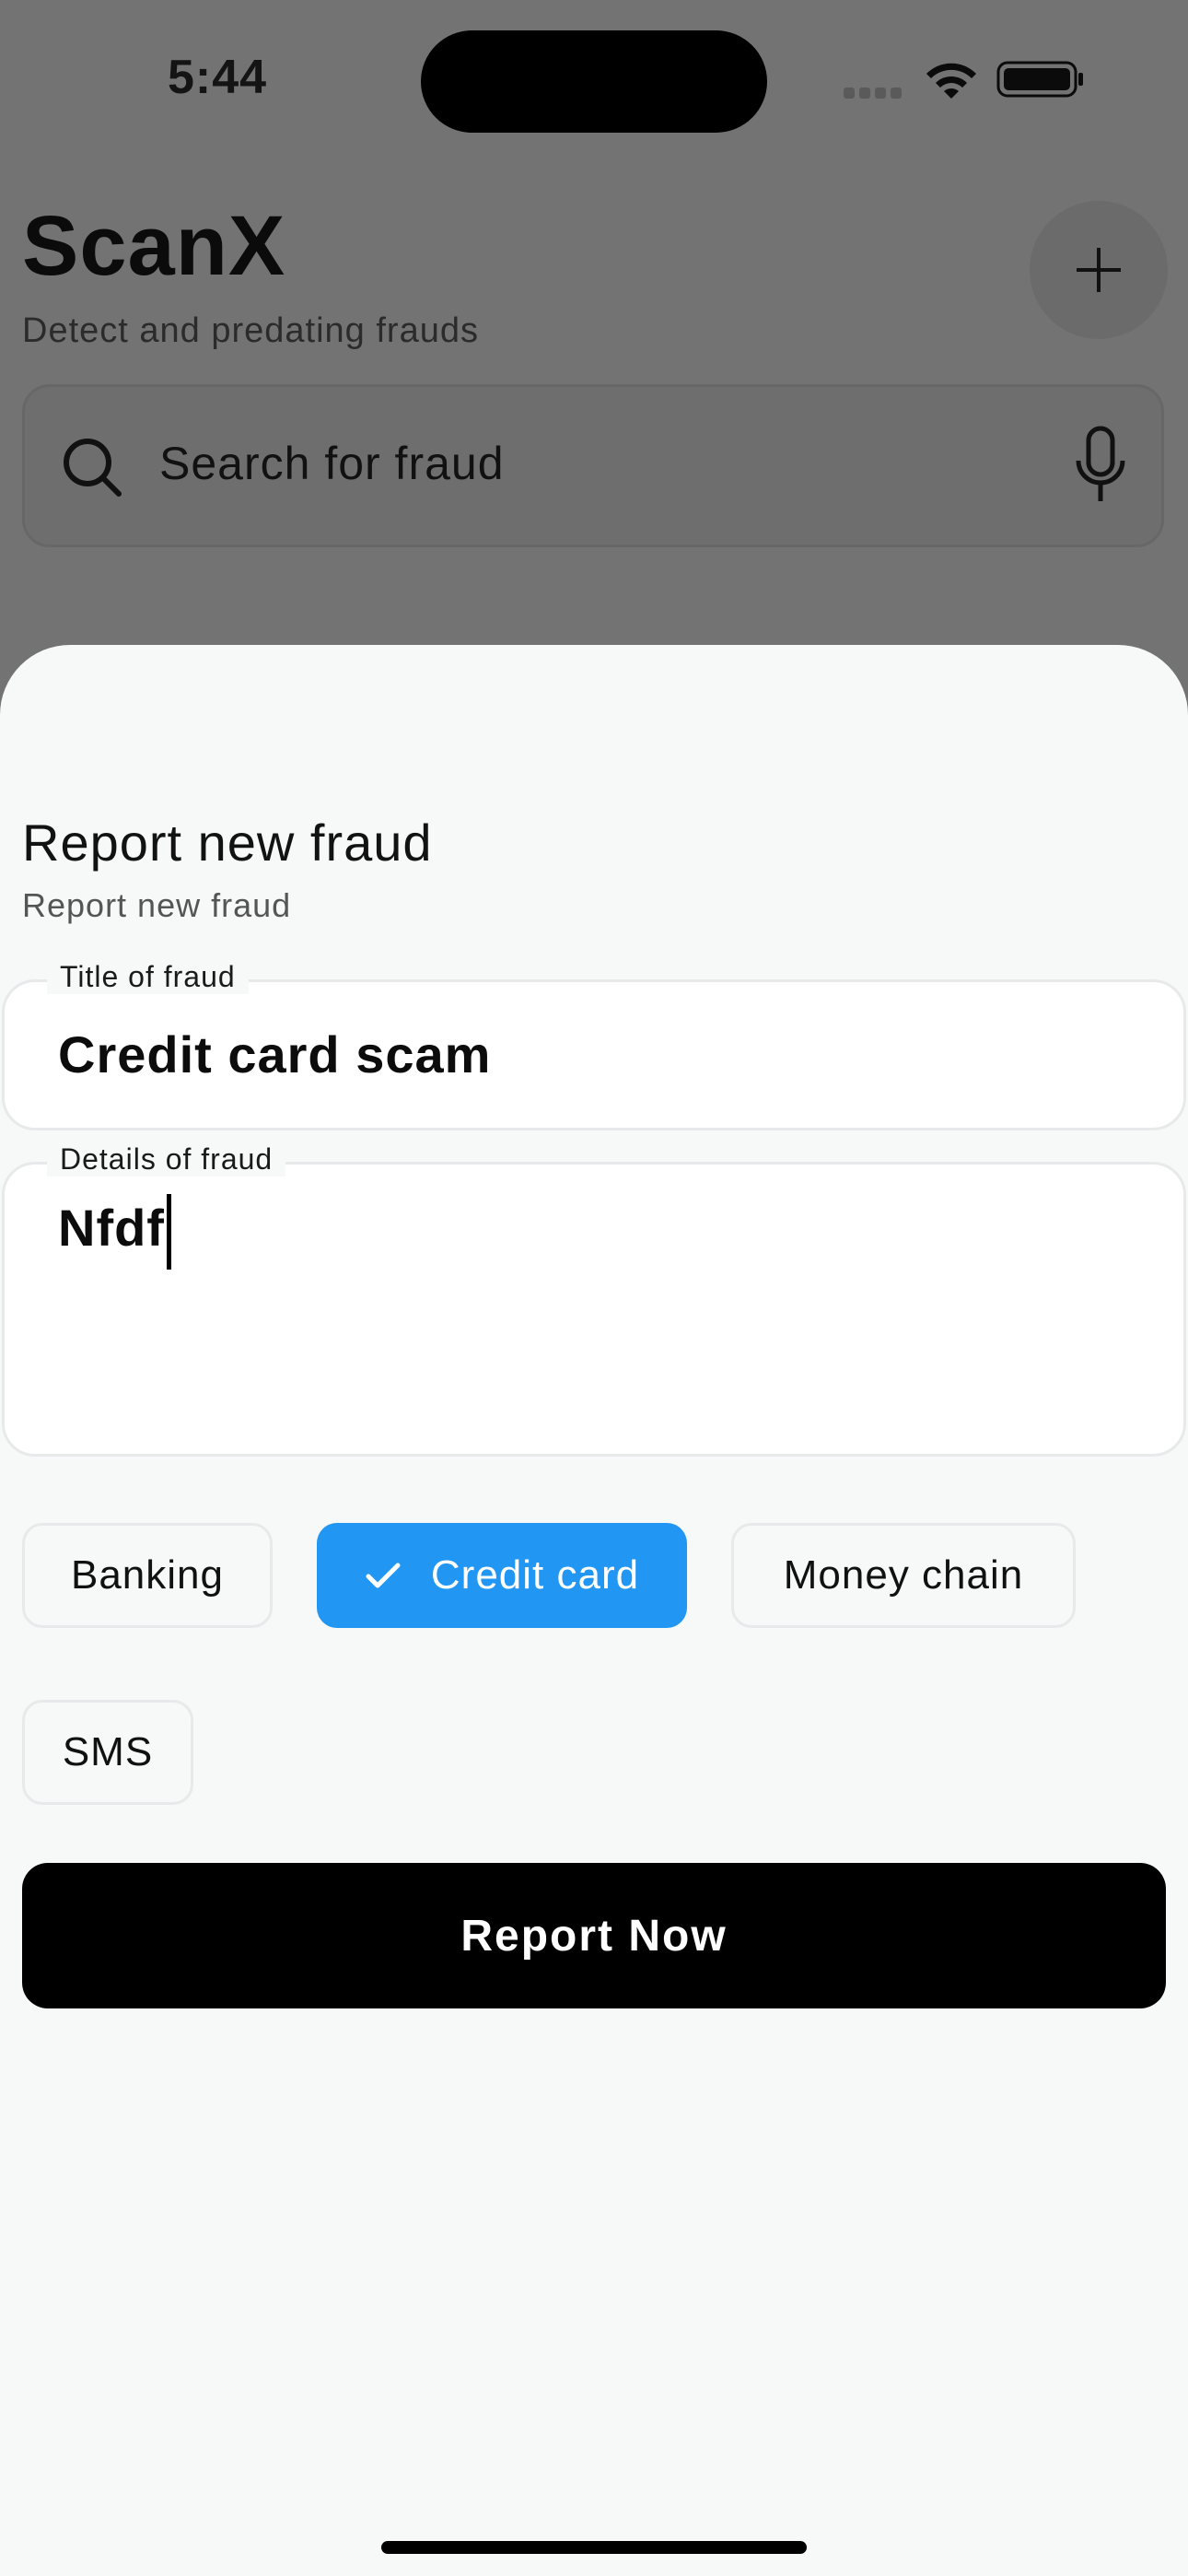 This screenshot has height=2576, width=1188. Describe the element at coordinates (594, 2547) in the screenshot. I see `home-indicator` at that location.